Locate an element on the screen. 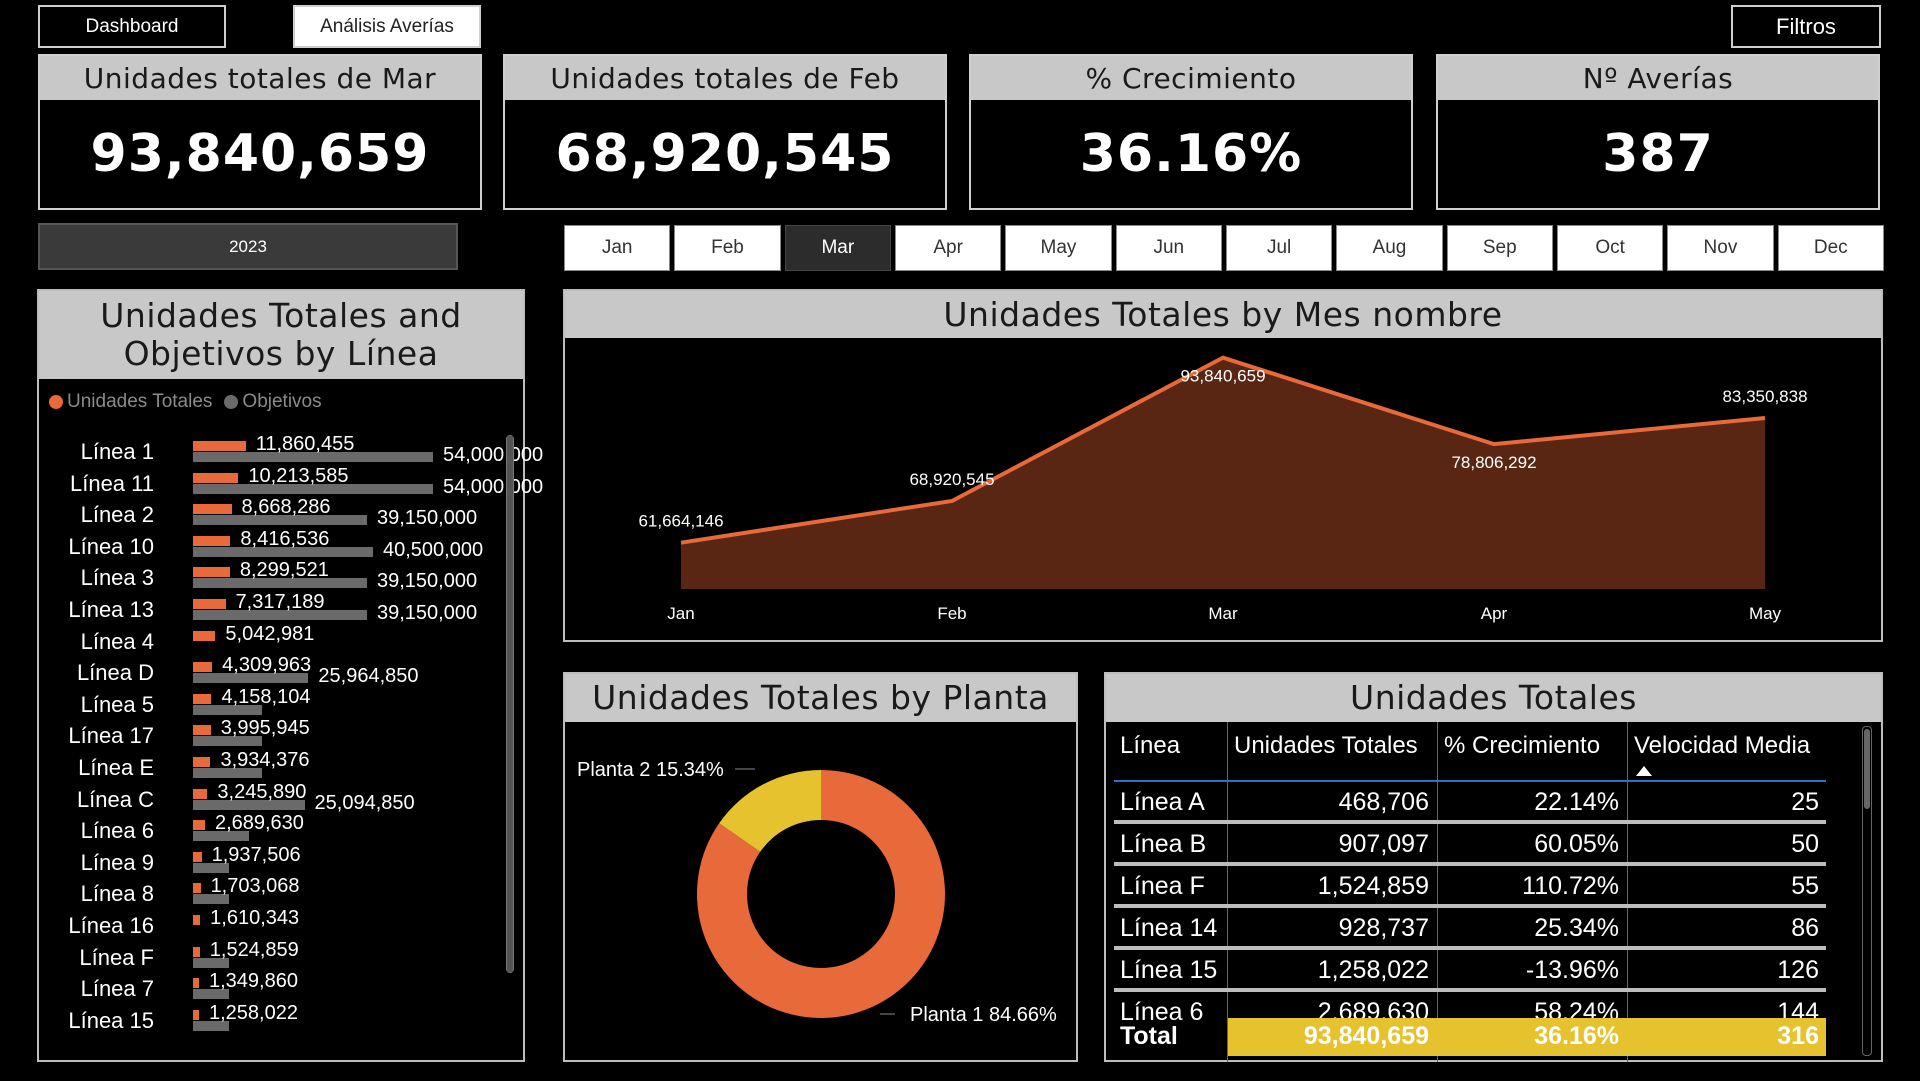  bar-units-label: 4,158,104 is located at coordinates (266, 696).